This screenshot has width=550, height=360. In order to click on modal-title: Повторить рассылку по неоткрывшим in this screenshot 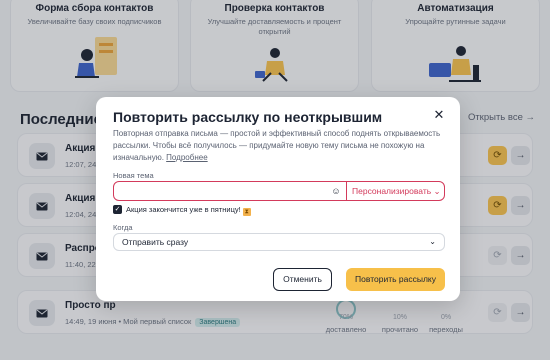, I will do `click(248, 117)`.